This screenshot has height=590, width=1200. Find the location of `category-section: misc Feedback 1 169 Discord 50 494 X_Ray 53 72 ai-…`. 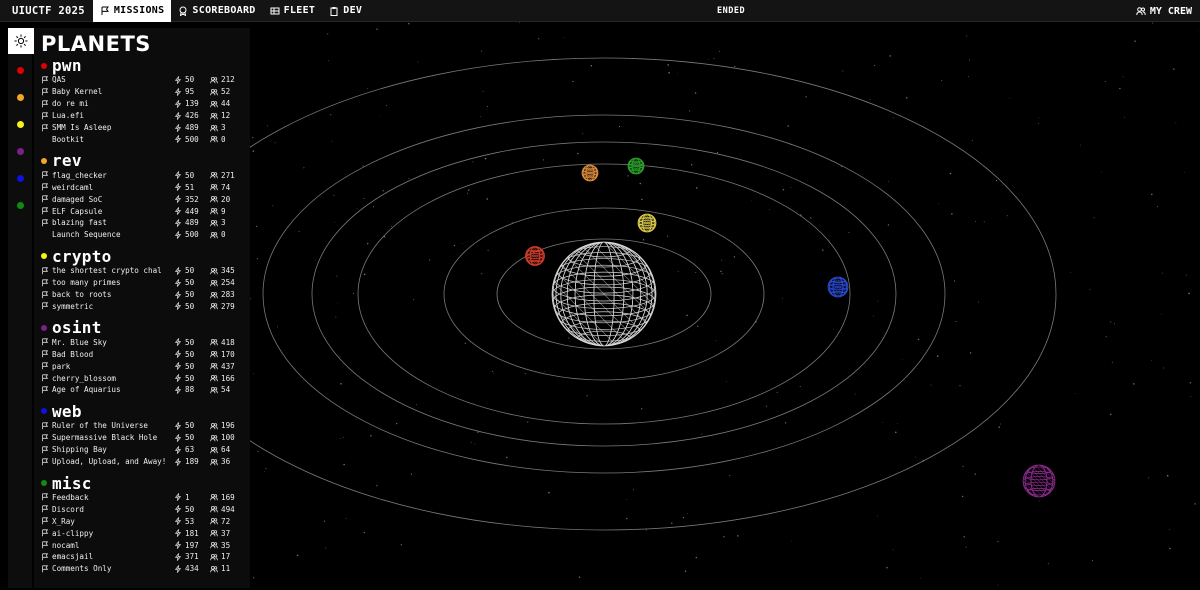

category-section: misc Feedback 1 169 Discord 50 494 X_Ray 53 72 ai-… is located at coordinates (143, 524).